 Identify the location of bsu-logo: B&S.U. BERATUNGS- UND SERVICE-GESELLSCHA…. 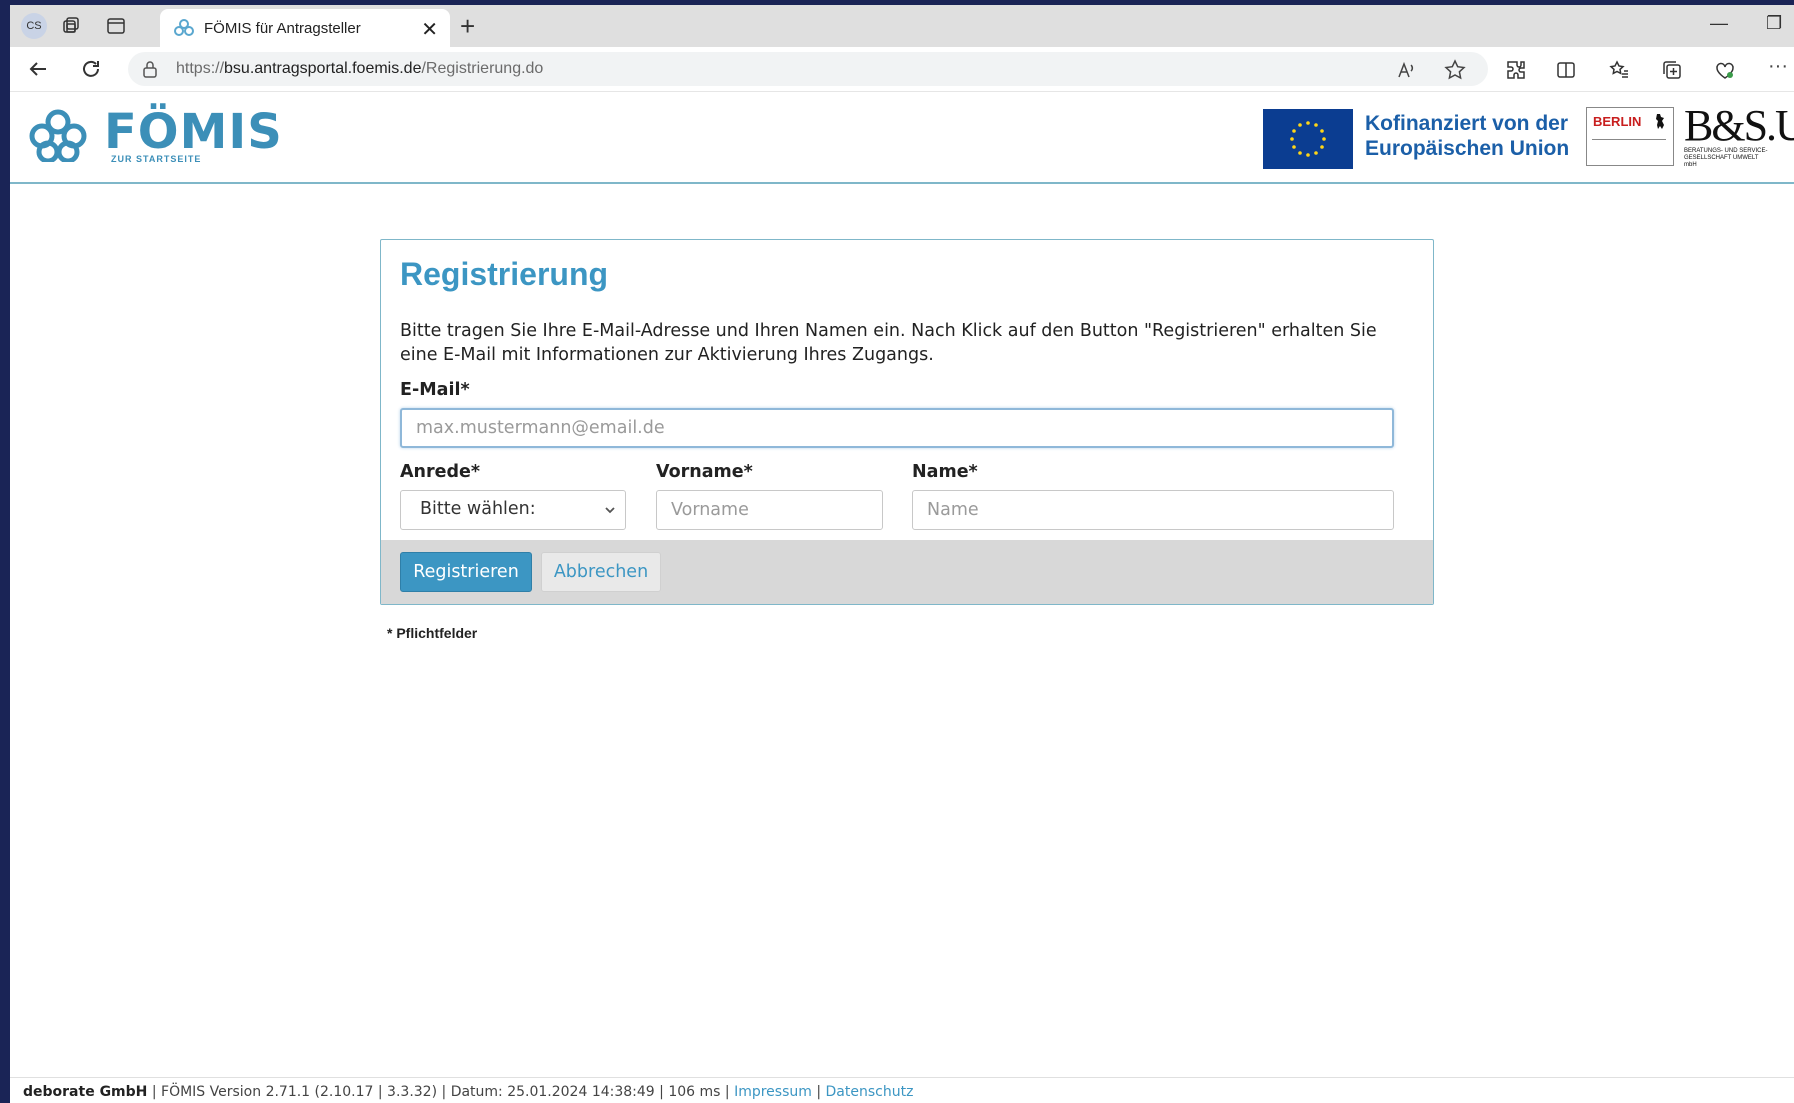
(1739, 135).